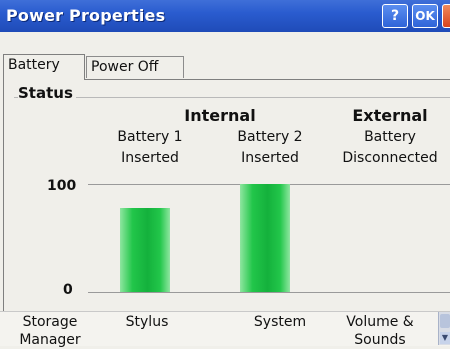  Describe the element at coordinates (446, 16) in the screenshot. I see `close-button: ×` at that location.